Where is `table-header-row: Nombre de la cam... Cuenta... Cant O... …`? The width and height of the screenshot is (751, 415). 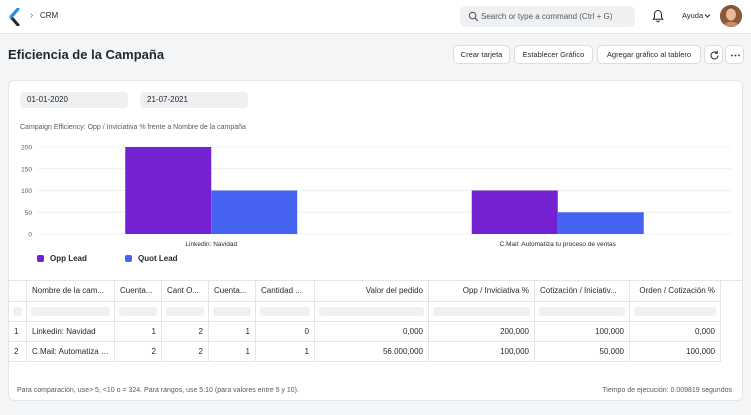
table-header-row: Nombre de la cam... Cuenta... Cant O... … is located at coordinates (375, 291).